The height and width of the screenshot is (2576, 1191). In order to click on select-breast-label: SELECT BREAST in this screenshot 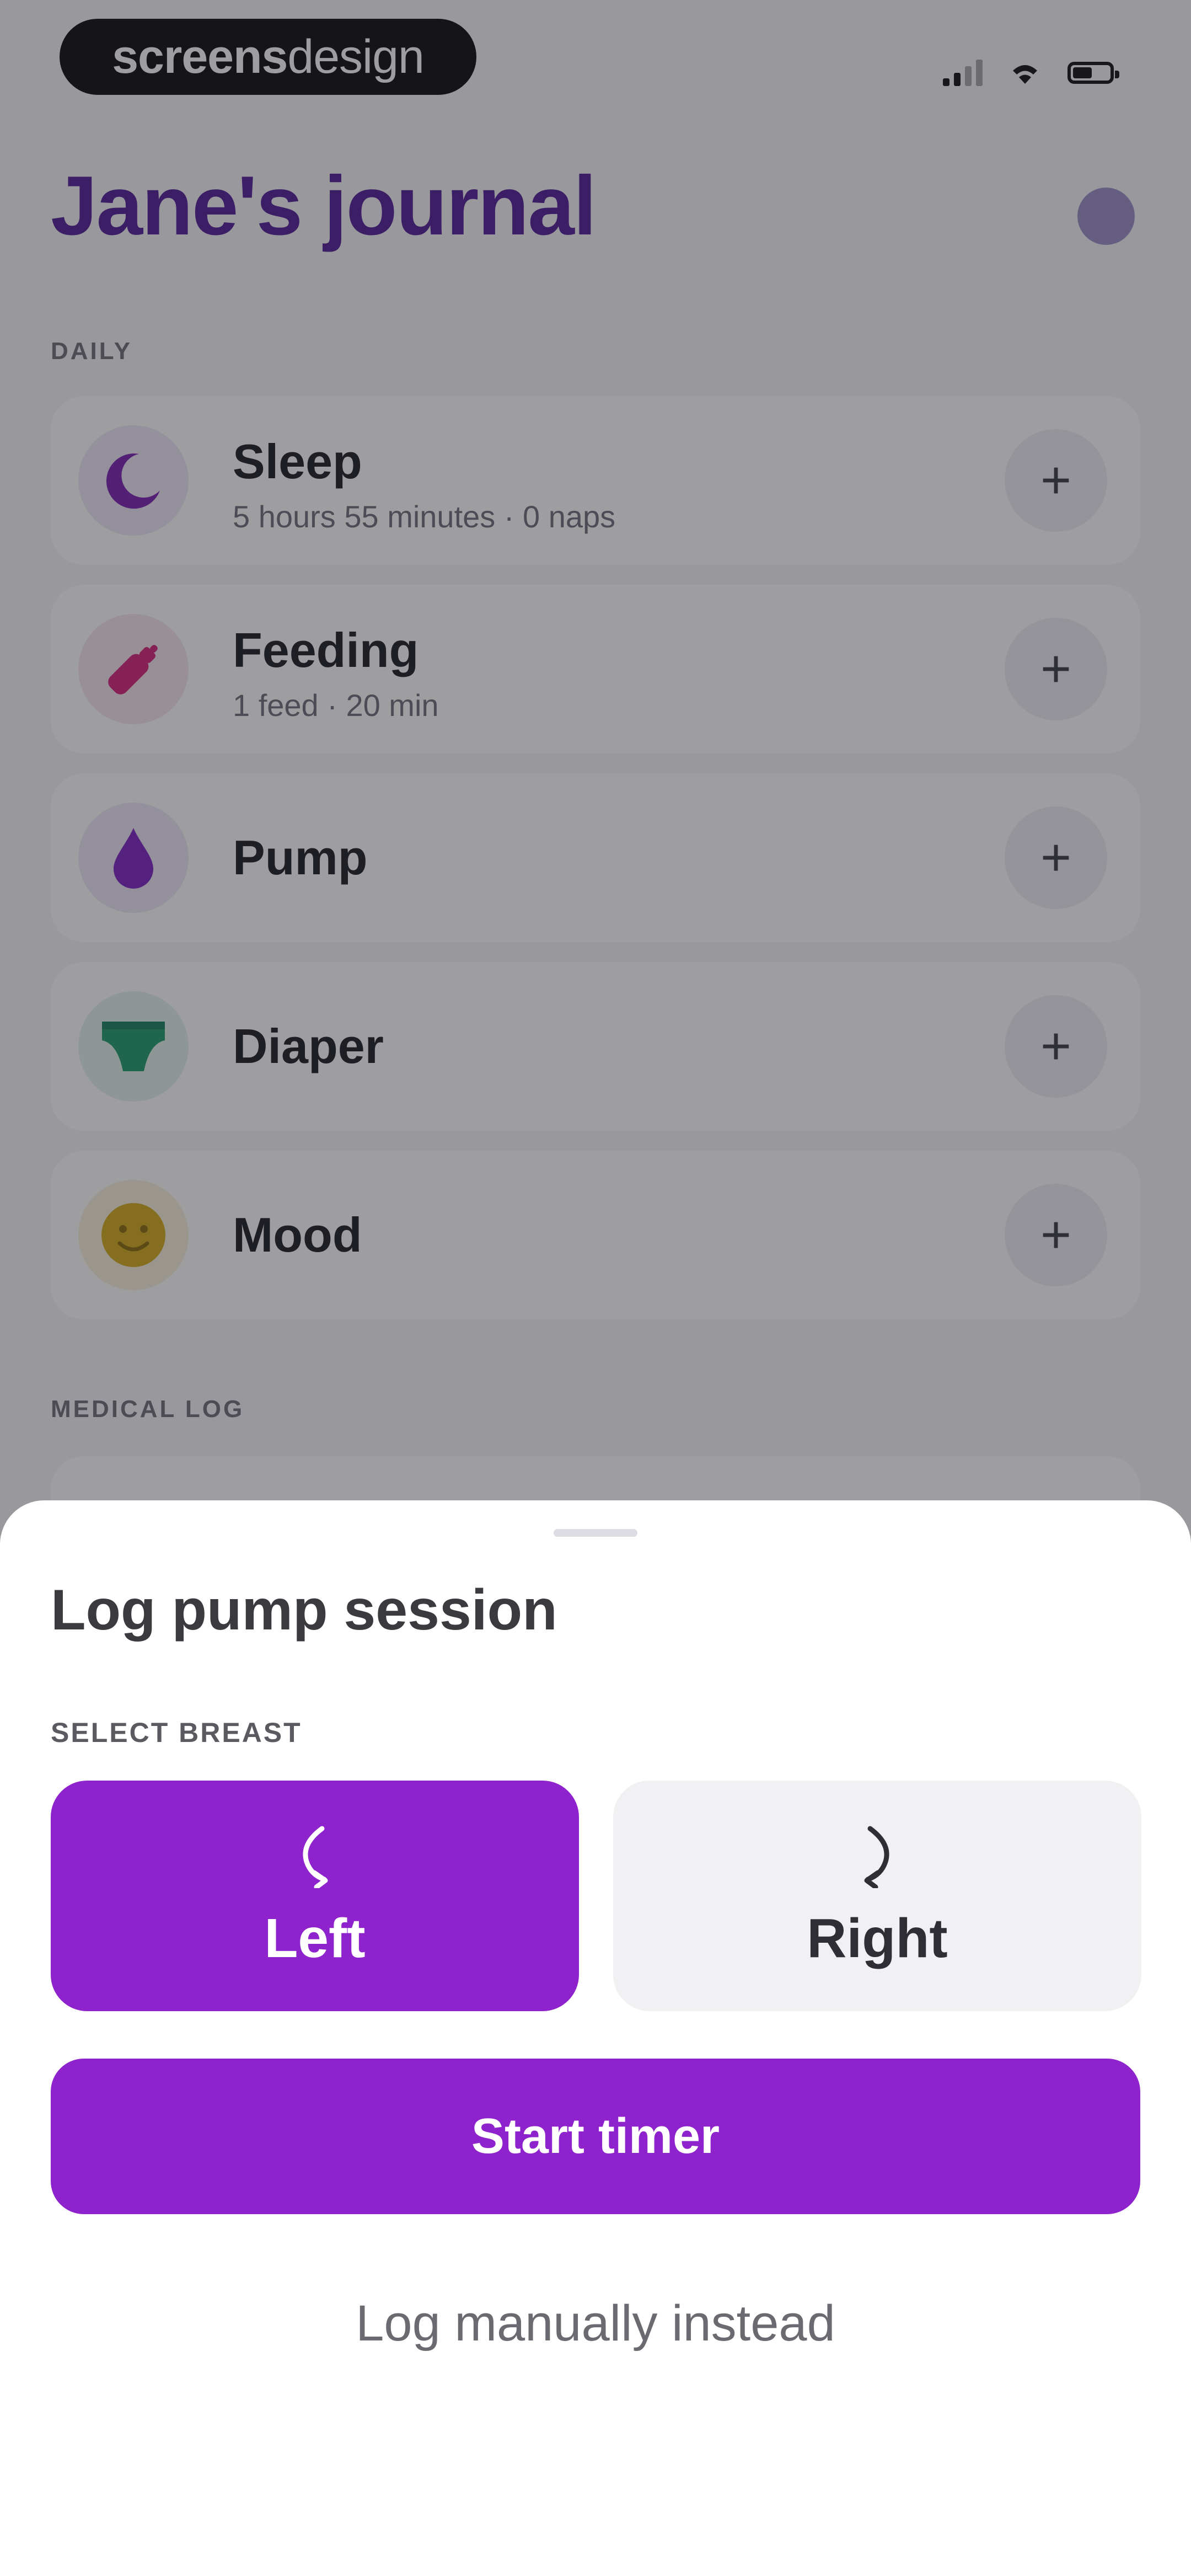, I will do `click(176, 1732)`.